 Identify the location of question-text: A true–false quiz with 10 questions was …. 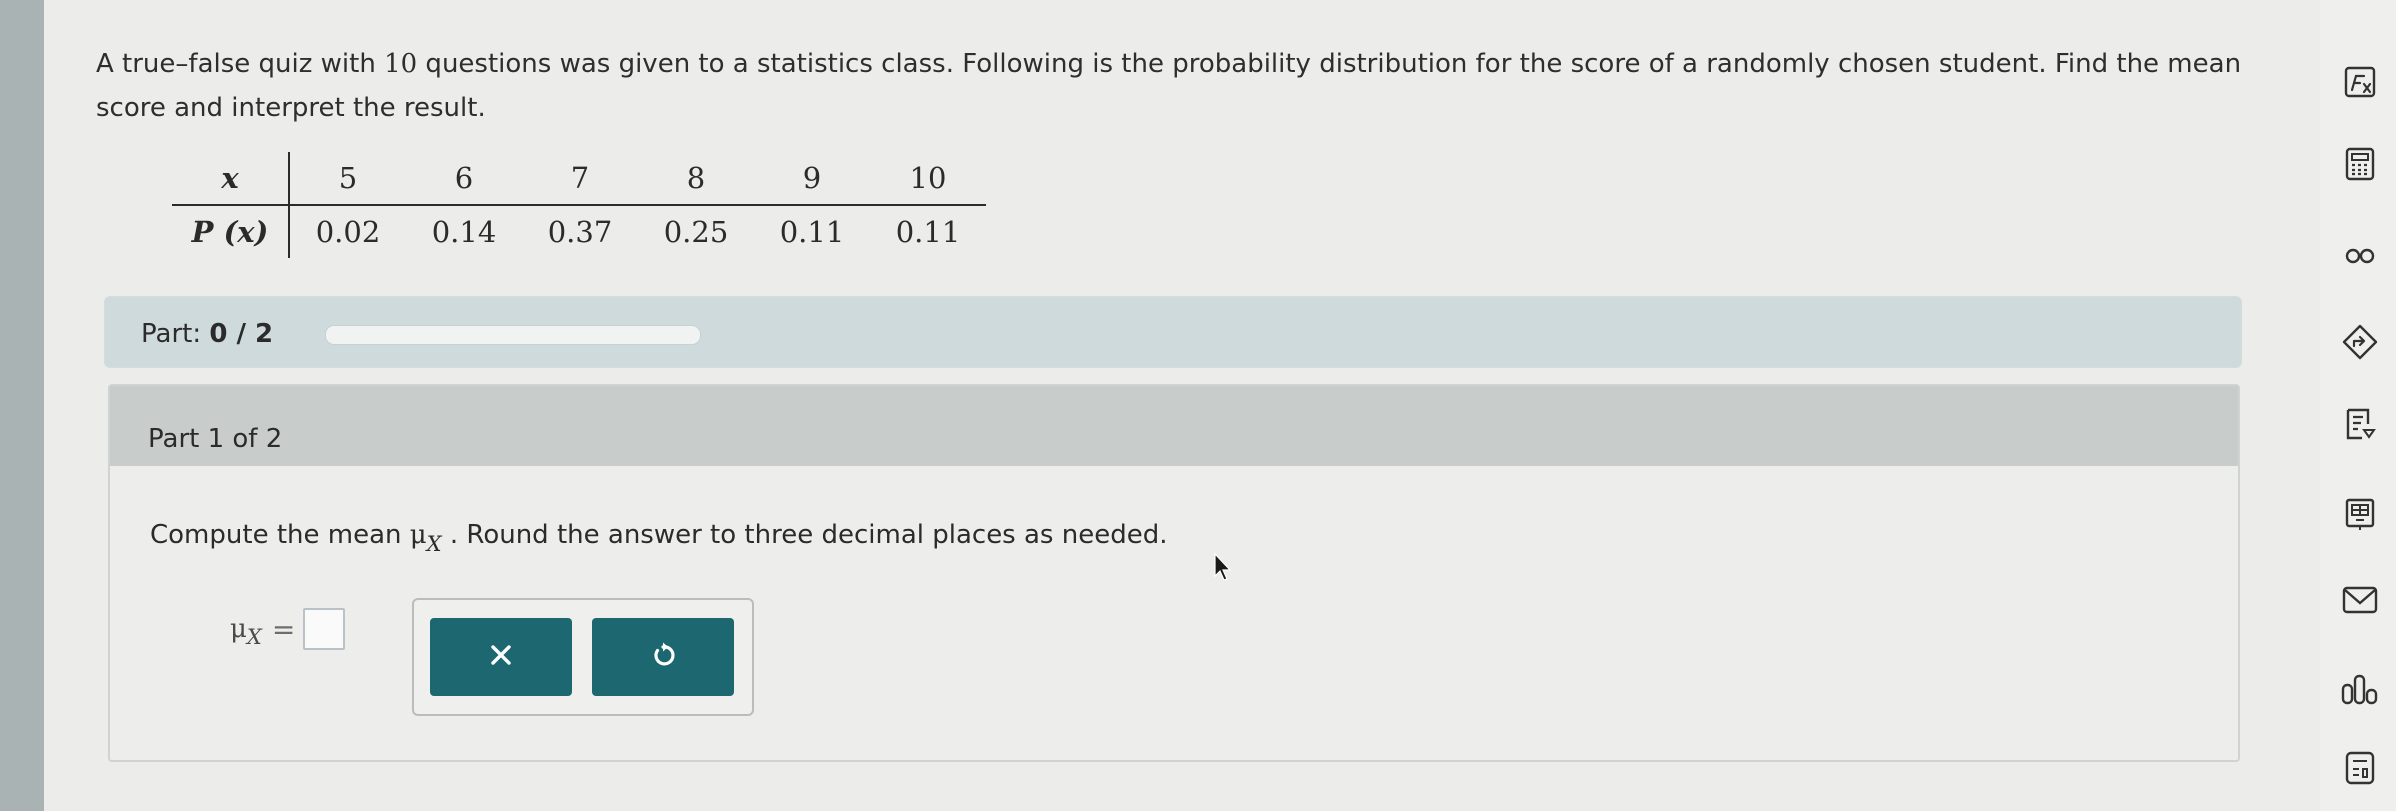
(1171, 86).